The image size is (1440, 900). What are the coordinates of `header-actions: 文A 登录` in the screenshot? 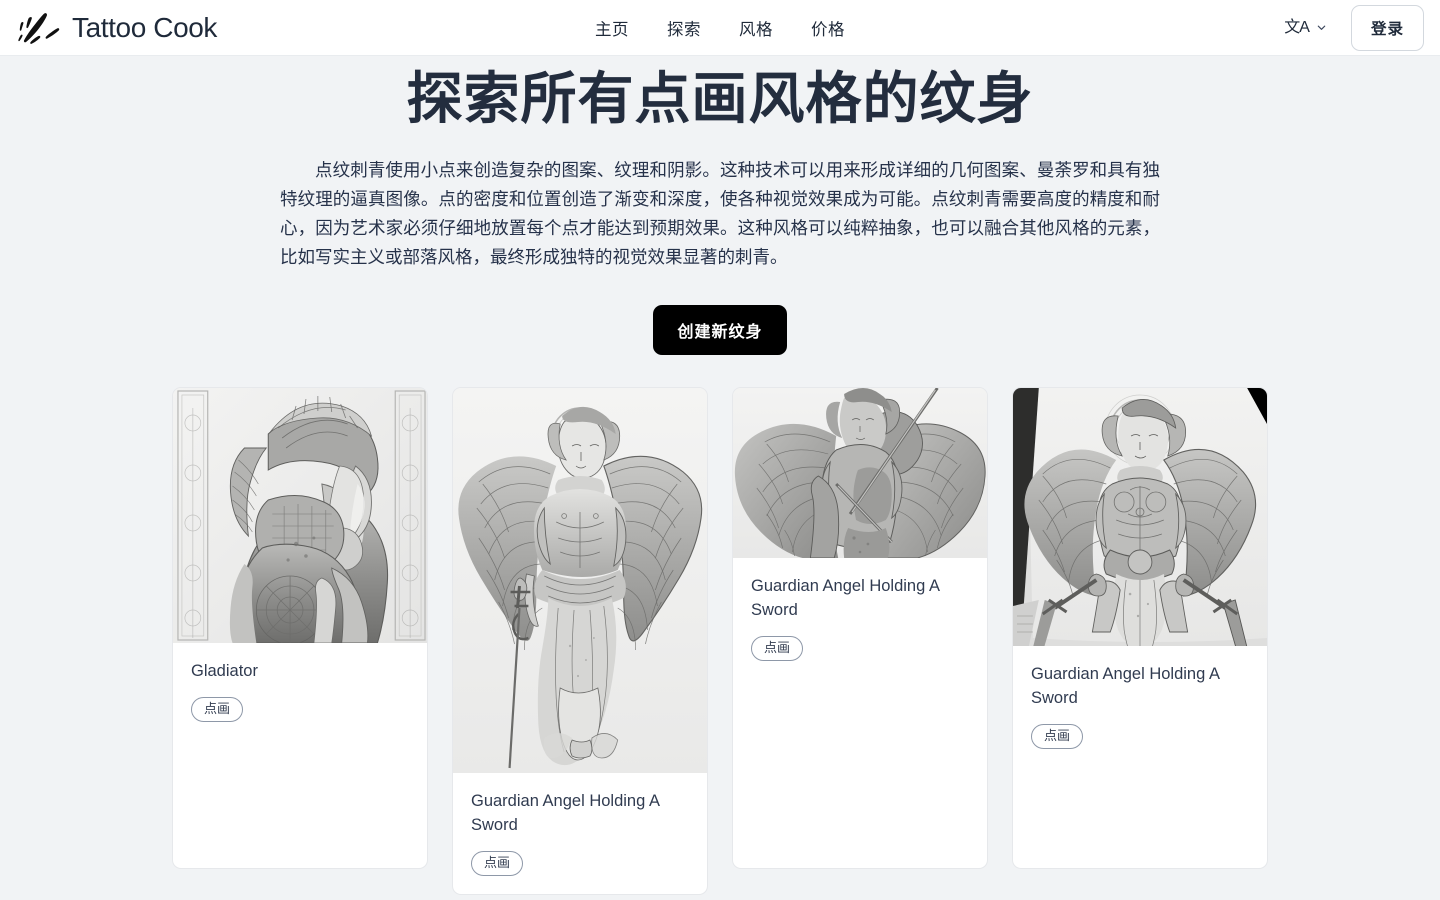 It's located at (1353, 27).